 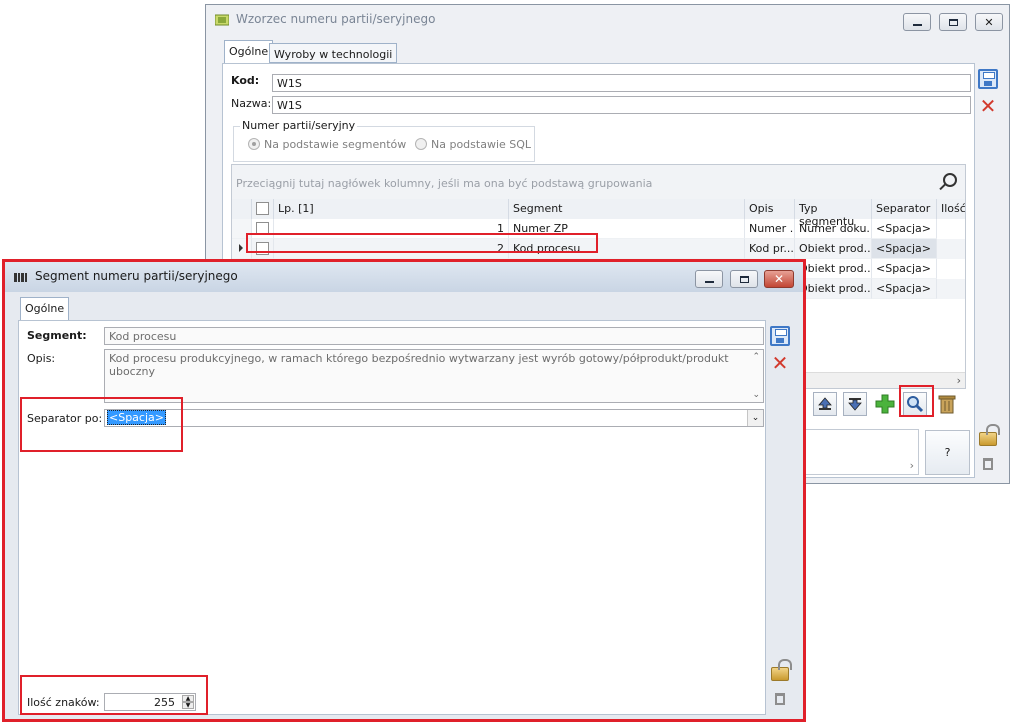 I want to click on move-down-button, so click(x=855, y=404).